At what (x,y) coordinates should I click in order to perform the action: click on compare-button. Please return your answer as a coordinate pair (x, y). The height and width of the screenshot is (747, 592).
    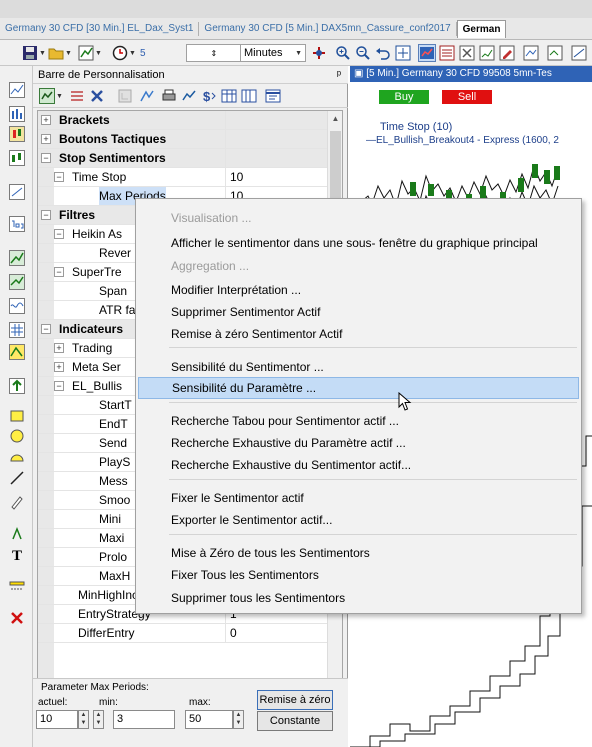
    Looking at the image, I should click on (555, 53).